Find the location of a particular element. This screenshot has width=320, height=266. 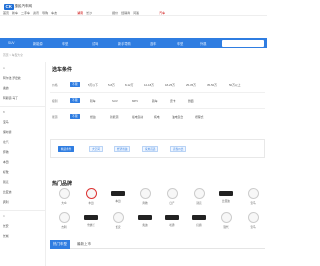

filter-option: 微面 is located at coordinates (191, 101).